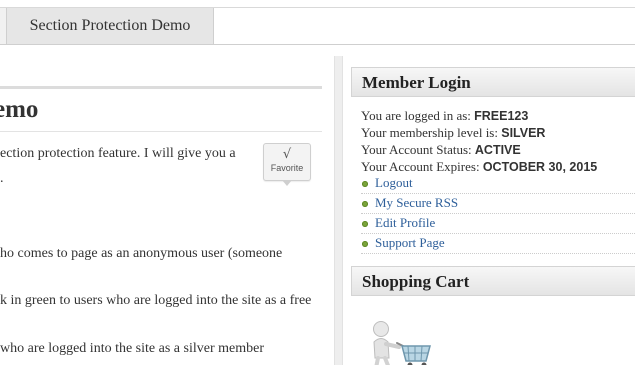  I want to click on title-divider, so click(161, 131).